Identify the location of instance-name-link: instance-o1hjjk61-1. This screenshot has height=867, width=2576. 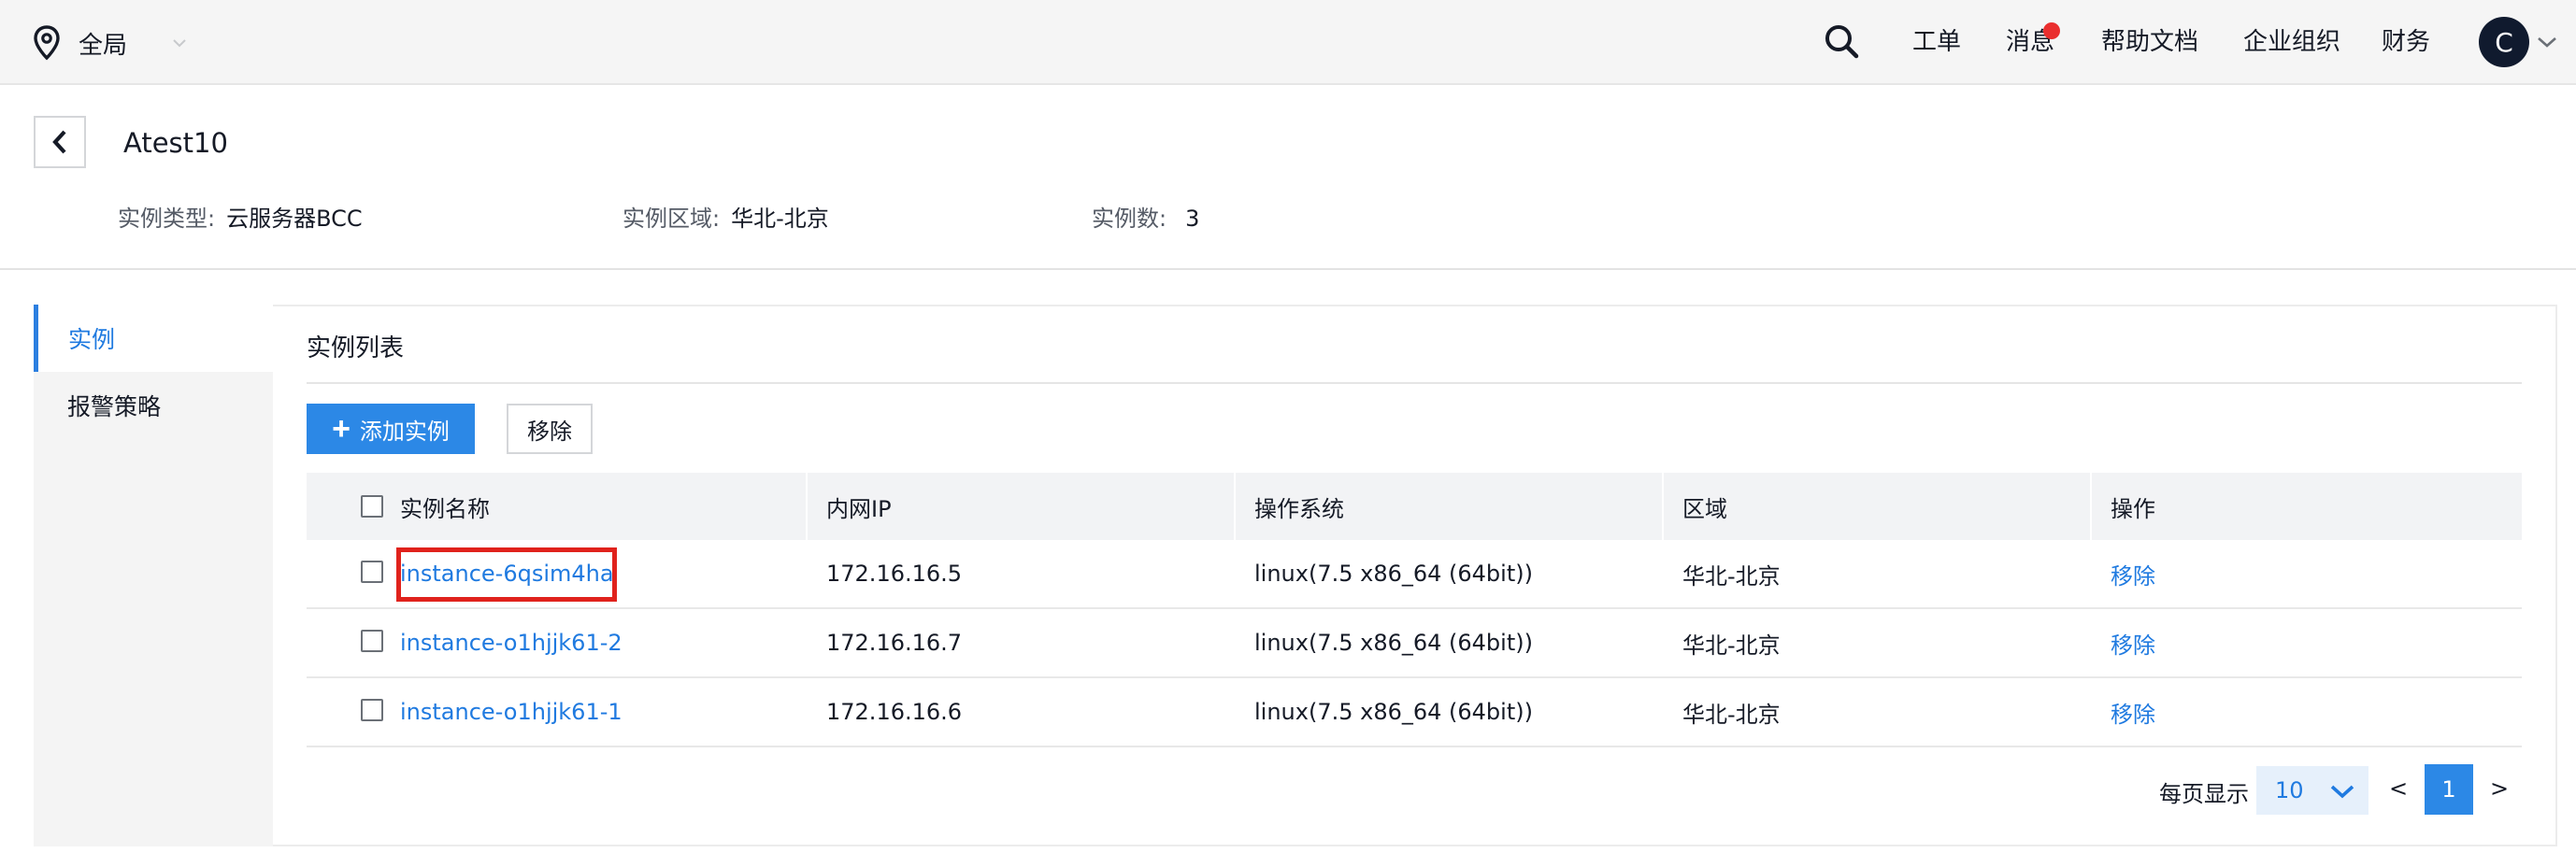
(511, 712).